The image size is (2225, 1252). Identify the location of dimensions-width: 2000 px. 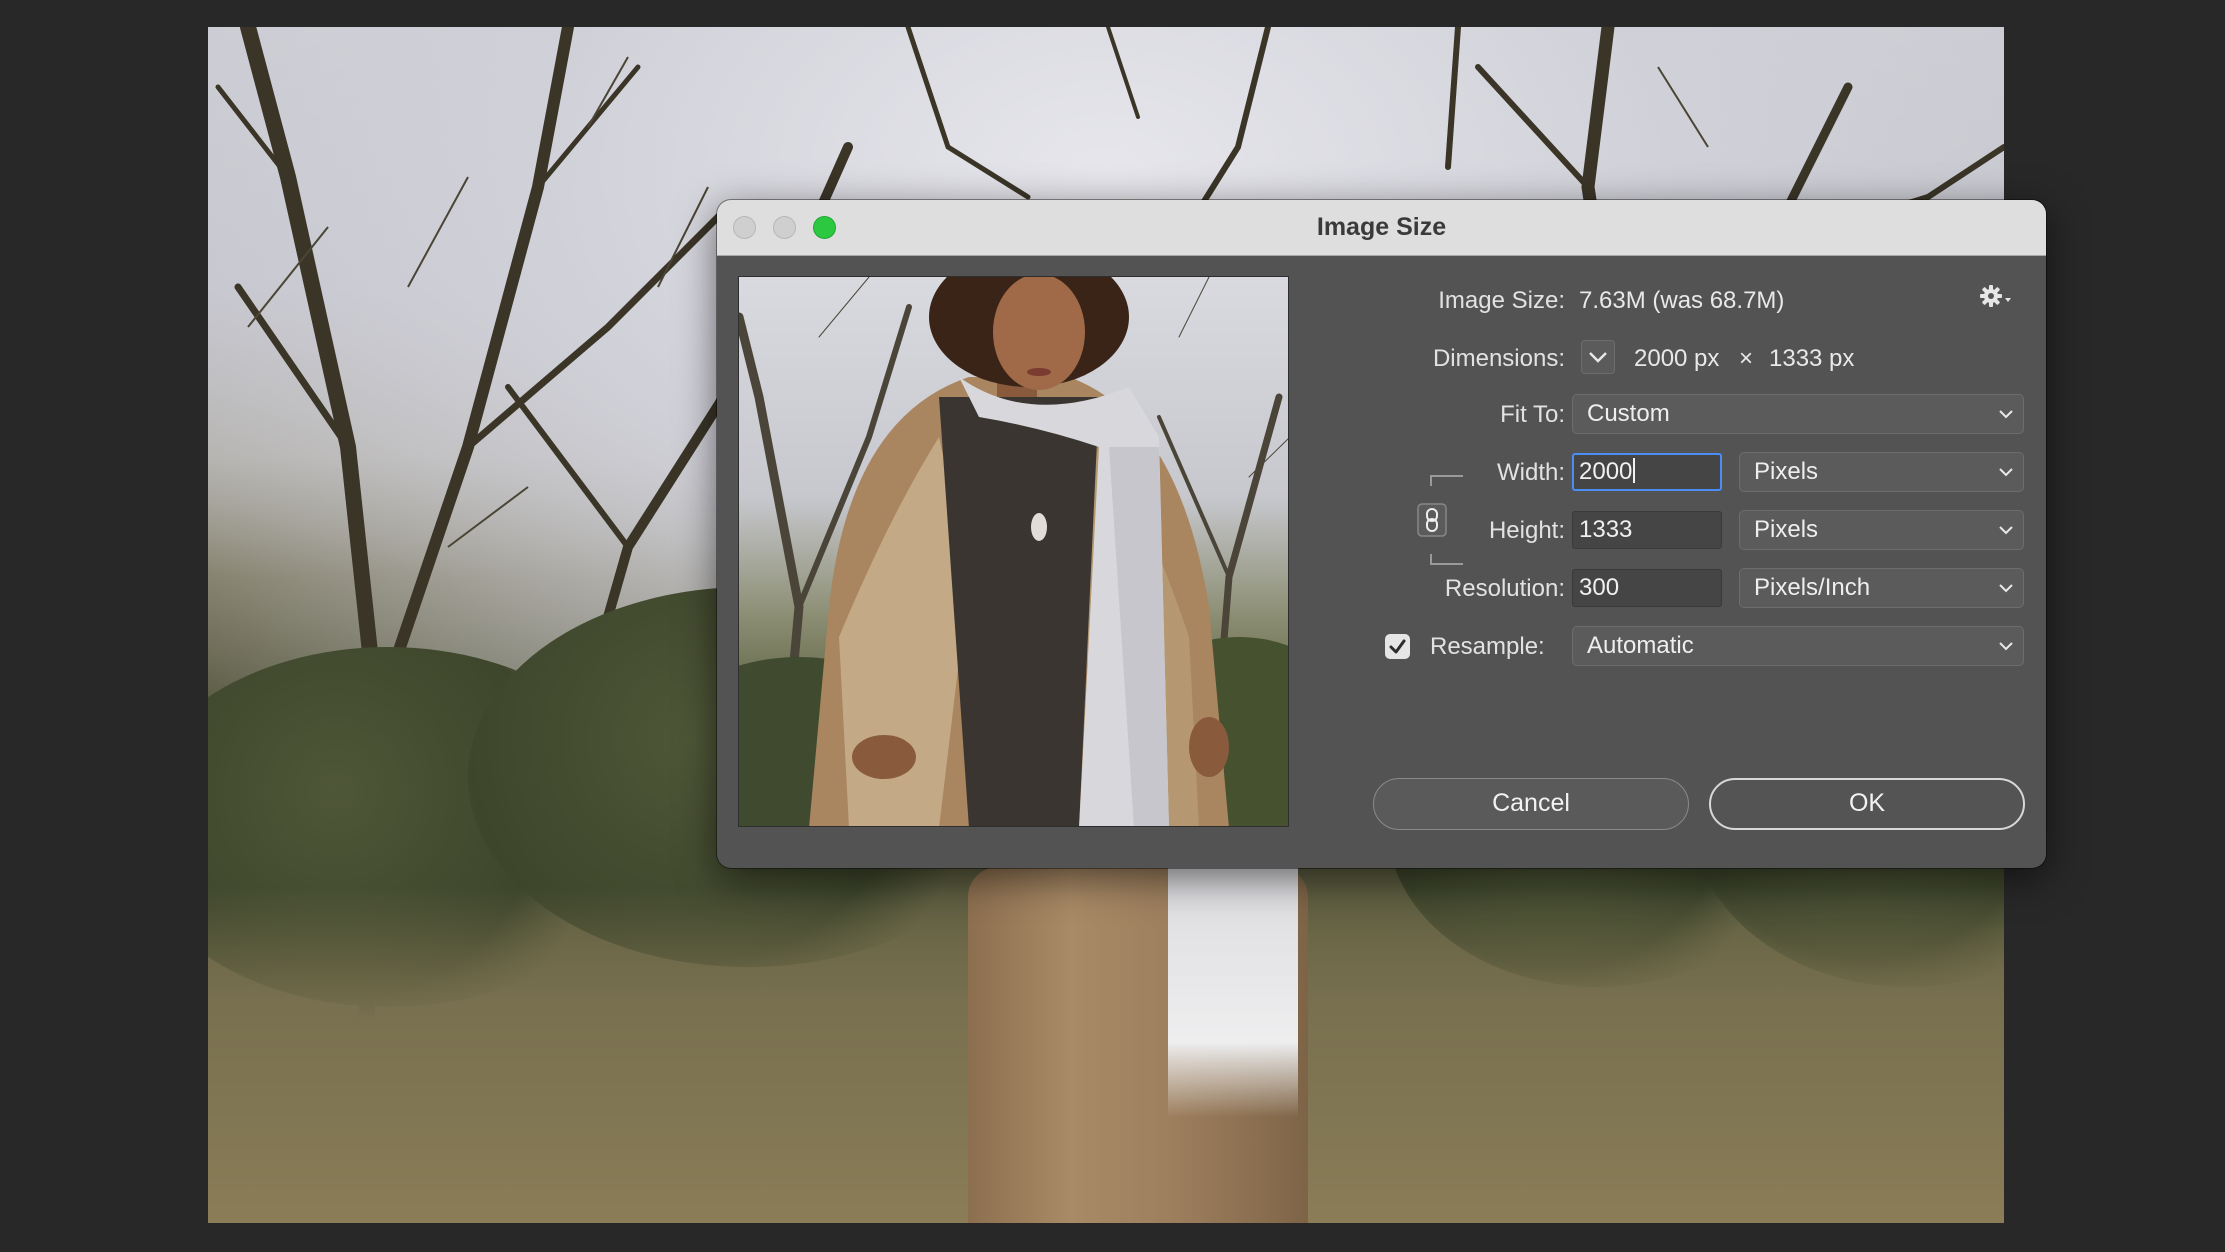
(1677, 358).